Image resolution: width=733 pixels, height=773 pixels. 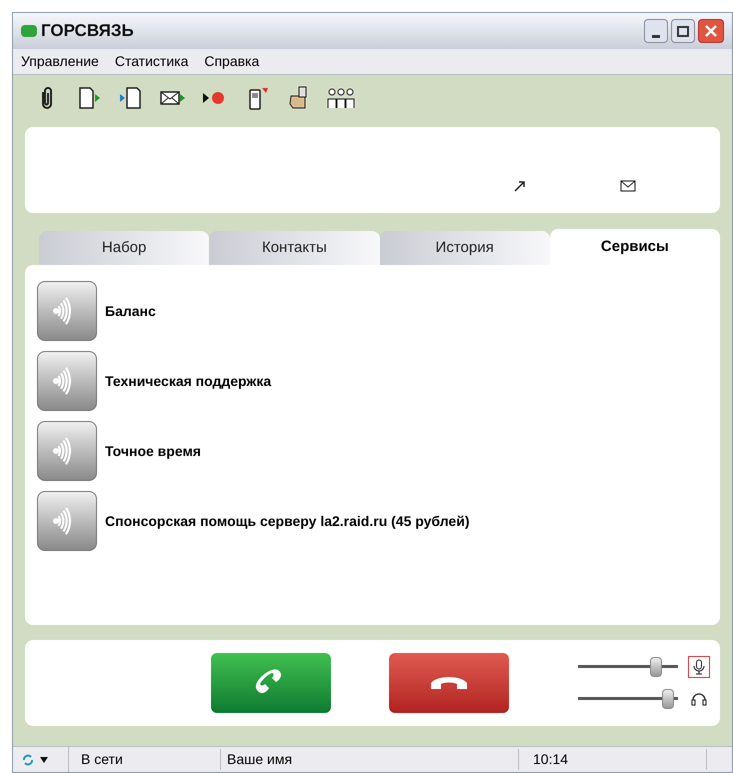 I want to click on minimize-button, so click(x=656, y=31).